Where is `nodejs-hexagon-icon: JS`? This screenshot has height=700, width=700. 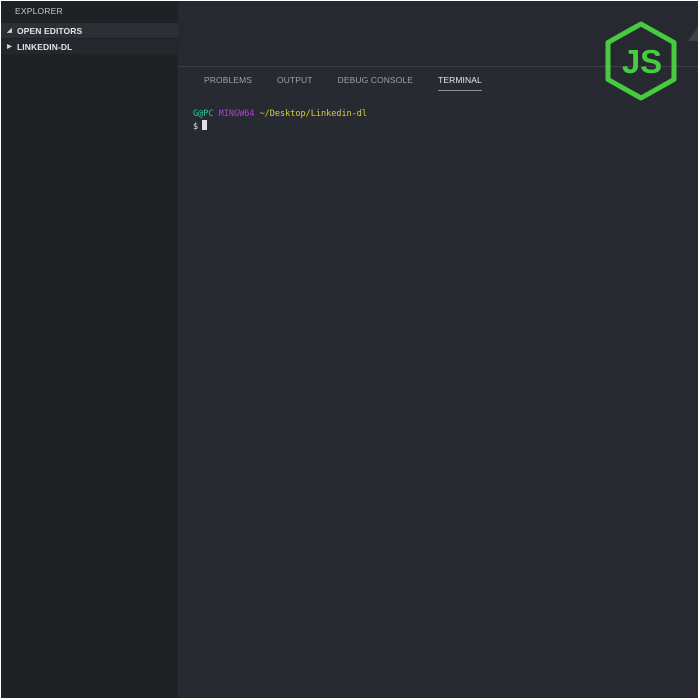 nodejs-hexagon-icon: JS is located at coordinates (641, 61).